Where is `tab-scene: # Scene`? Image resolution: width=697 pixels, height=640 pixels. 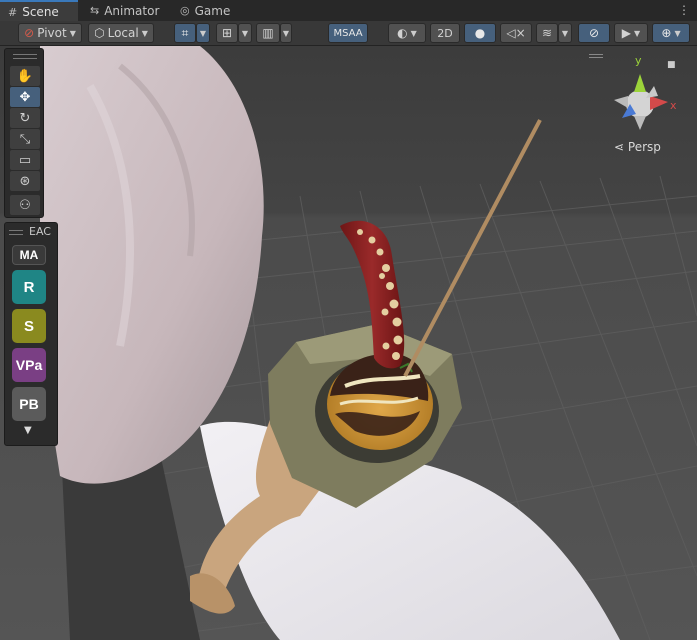 tab-scene: # Scene is located at coordinates (39, 11).